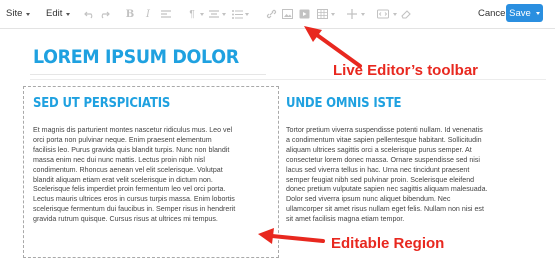 This screenshot has width=555, height=266. What do you see at coordinates (291, 236) in the screenshot?
I see `region-arrow` at bounding box center [291, 236].